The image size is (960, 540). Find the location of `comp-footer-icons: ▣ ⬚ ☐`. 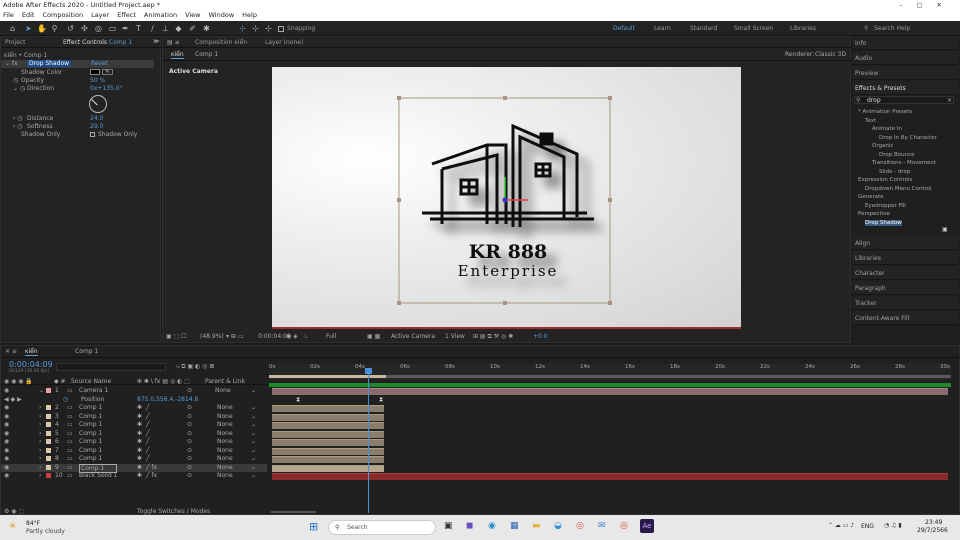

comp-footer-icons: ▣ ⬚ ☐ is located at coordinates (176, 336).